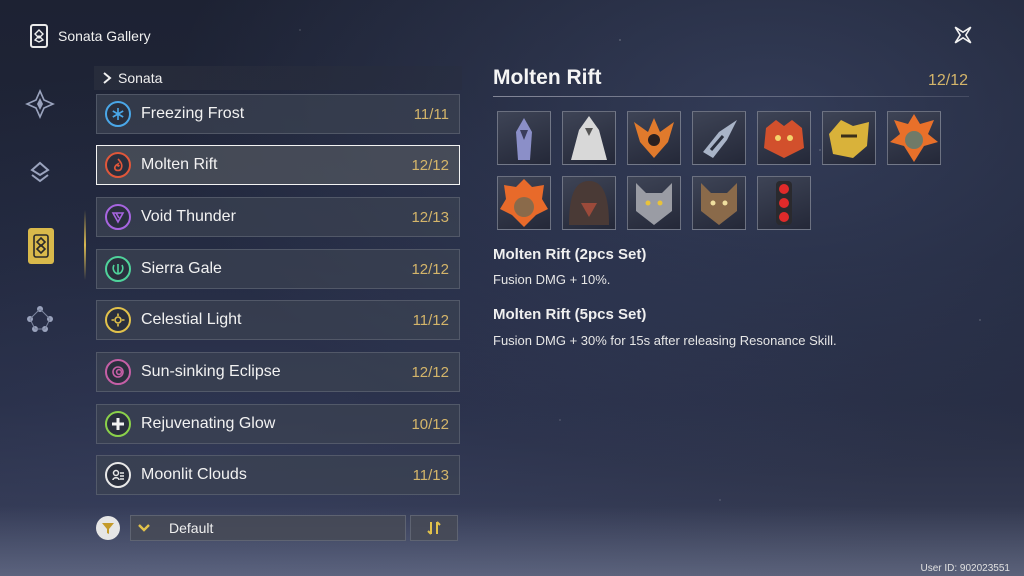  I want to click on list-item-sun-sinking-eclipse: Sun-sinking Eclipse 12/12, so click(278, 372).